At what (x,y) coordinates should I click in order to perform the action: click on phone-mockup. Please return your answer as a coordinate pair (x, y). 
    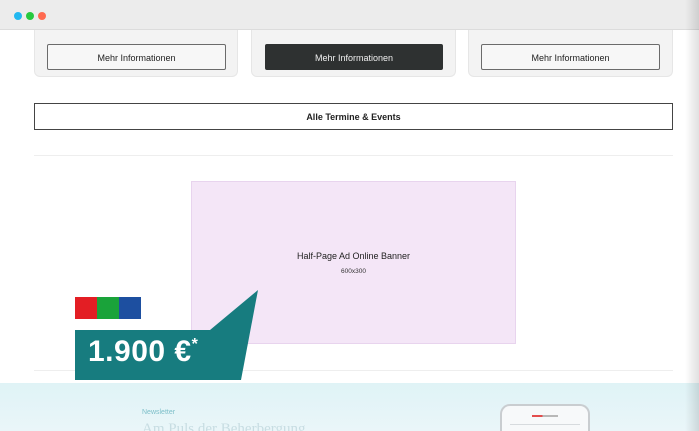
    Looking at the image, I should click on (545, 417).